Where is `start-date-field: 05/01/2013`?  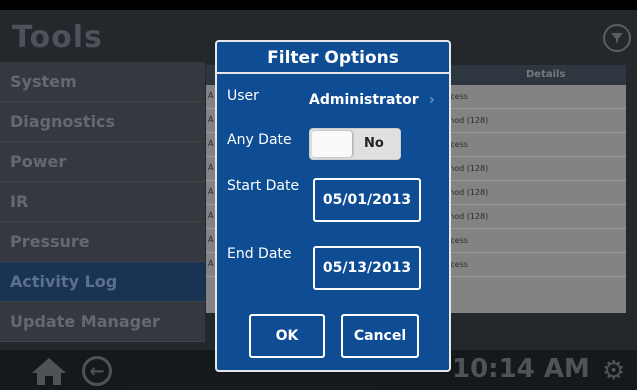 start-date-field: 05/01/2013 is located at coordinates (367, 200).